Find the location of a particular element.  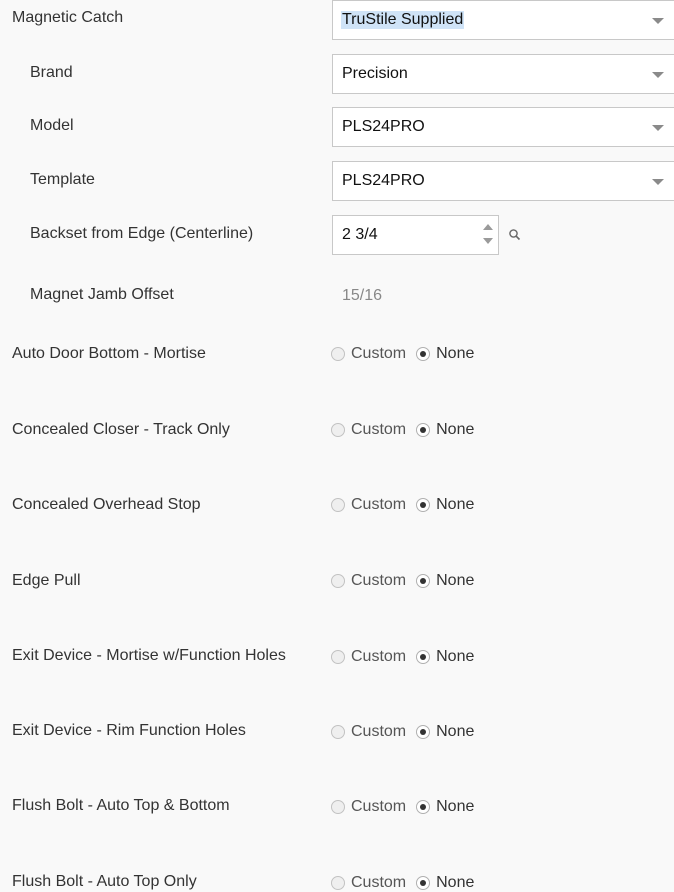

option-label: Flush Bolt - Auto Top & Bottom is located at coordinates (121, 805).